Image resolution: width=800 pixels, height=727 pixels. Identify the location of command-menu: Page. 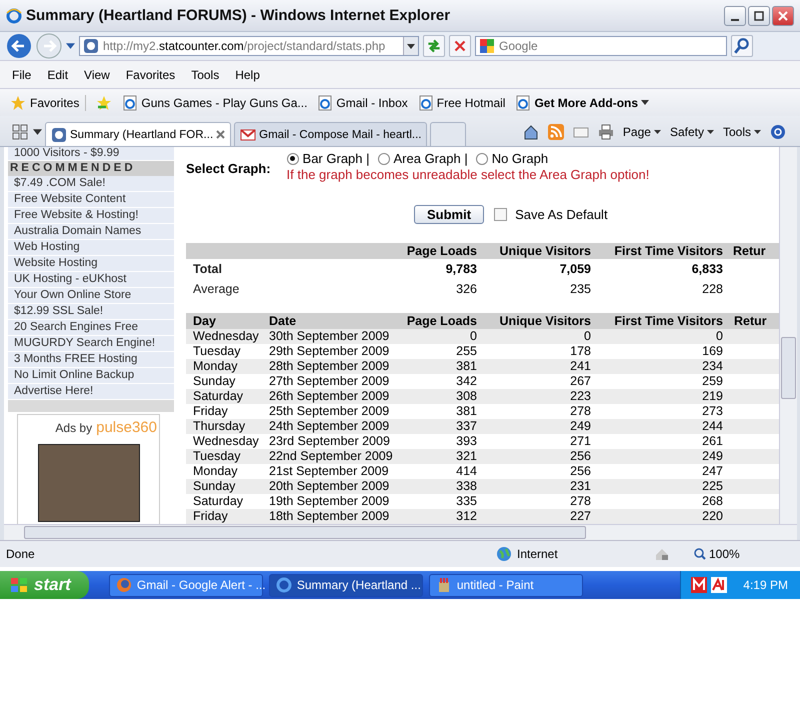
(641, 132).